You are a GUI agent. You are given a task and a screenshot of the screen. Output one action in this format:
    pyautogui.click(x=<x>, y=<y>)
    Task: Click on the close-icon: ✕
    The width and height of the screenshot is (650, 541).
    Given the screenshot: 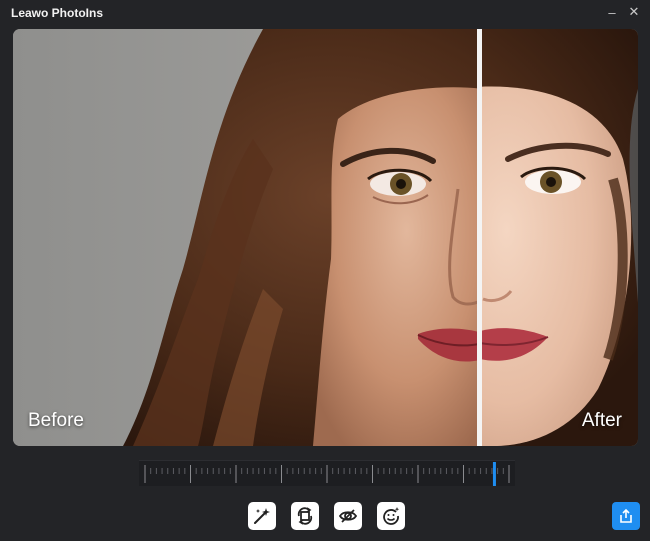 What is the action you would take?
    pyautogui.click(x=634, y=11)
    